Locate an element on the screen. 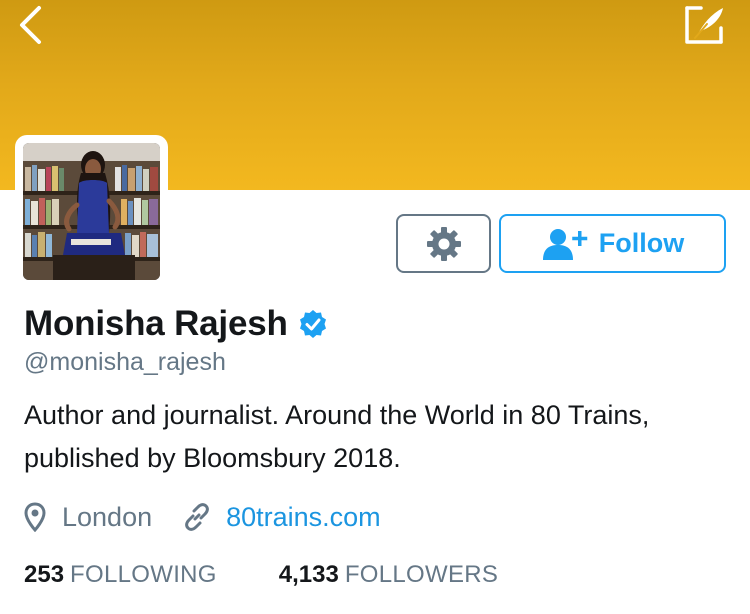 Image resolution: width=750 pixels, height=614 pixels. profile-meta: London 80trains.com is located at coordinates (202, 517).